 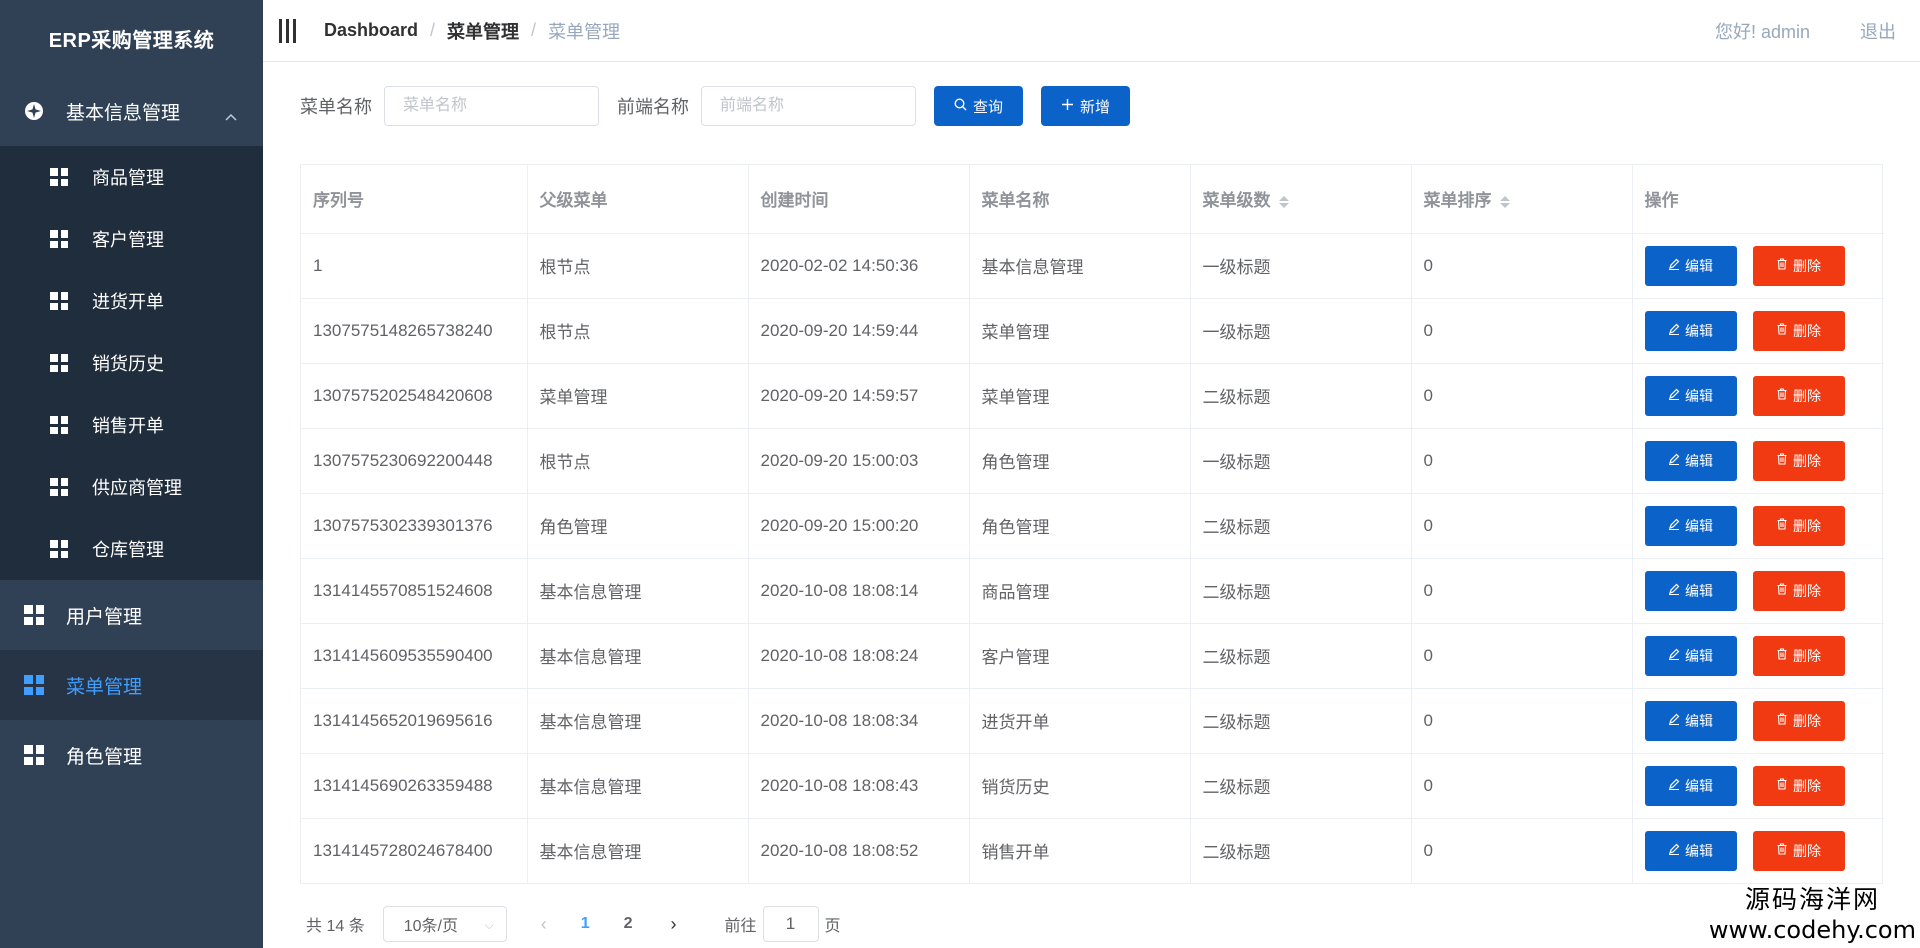 I want to click on sidebar-group-basic-info: 基本信息管理, so click(x=131, y=111).